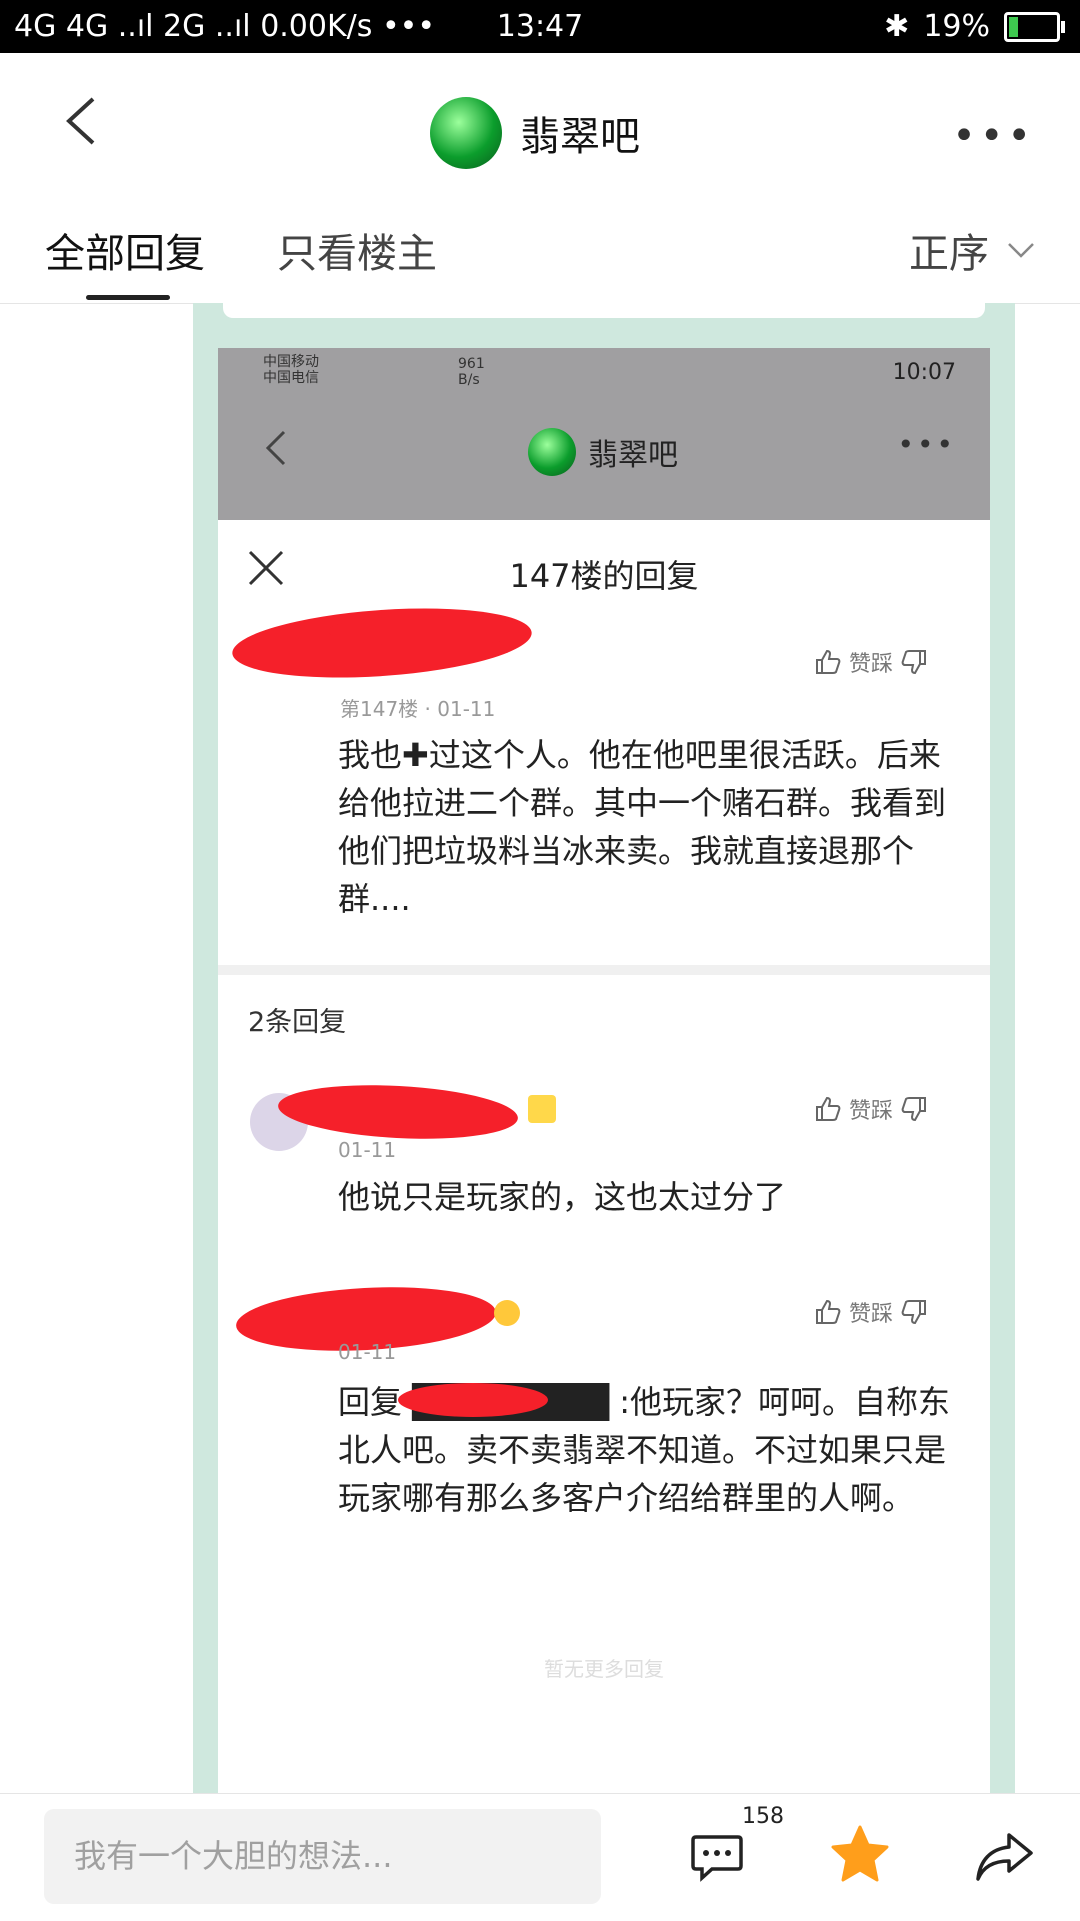 The image size is (1080, 1921). Describe the element at coordinates (466, 133) in the screenshot. I see `forum-logo-icon` at that location.